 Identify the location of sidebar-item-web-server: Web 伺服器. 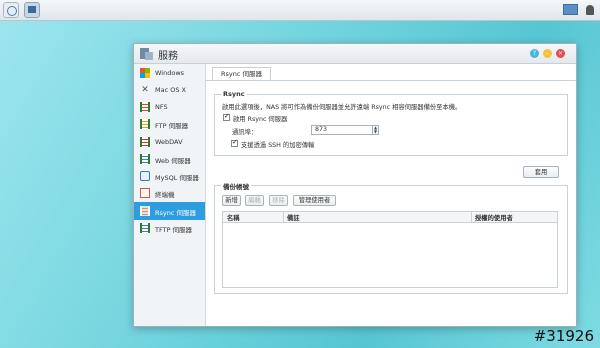
(169, 159).